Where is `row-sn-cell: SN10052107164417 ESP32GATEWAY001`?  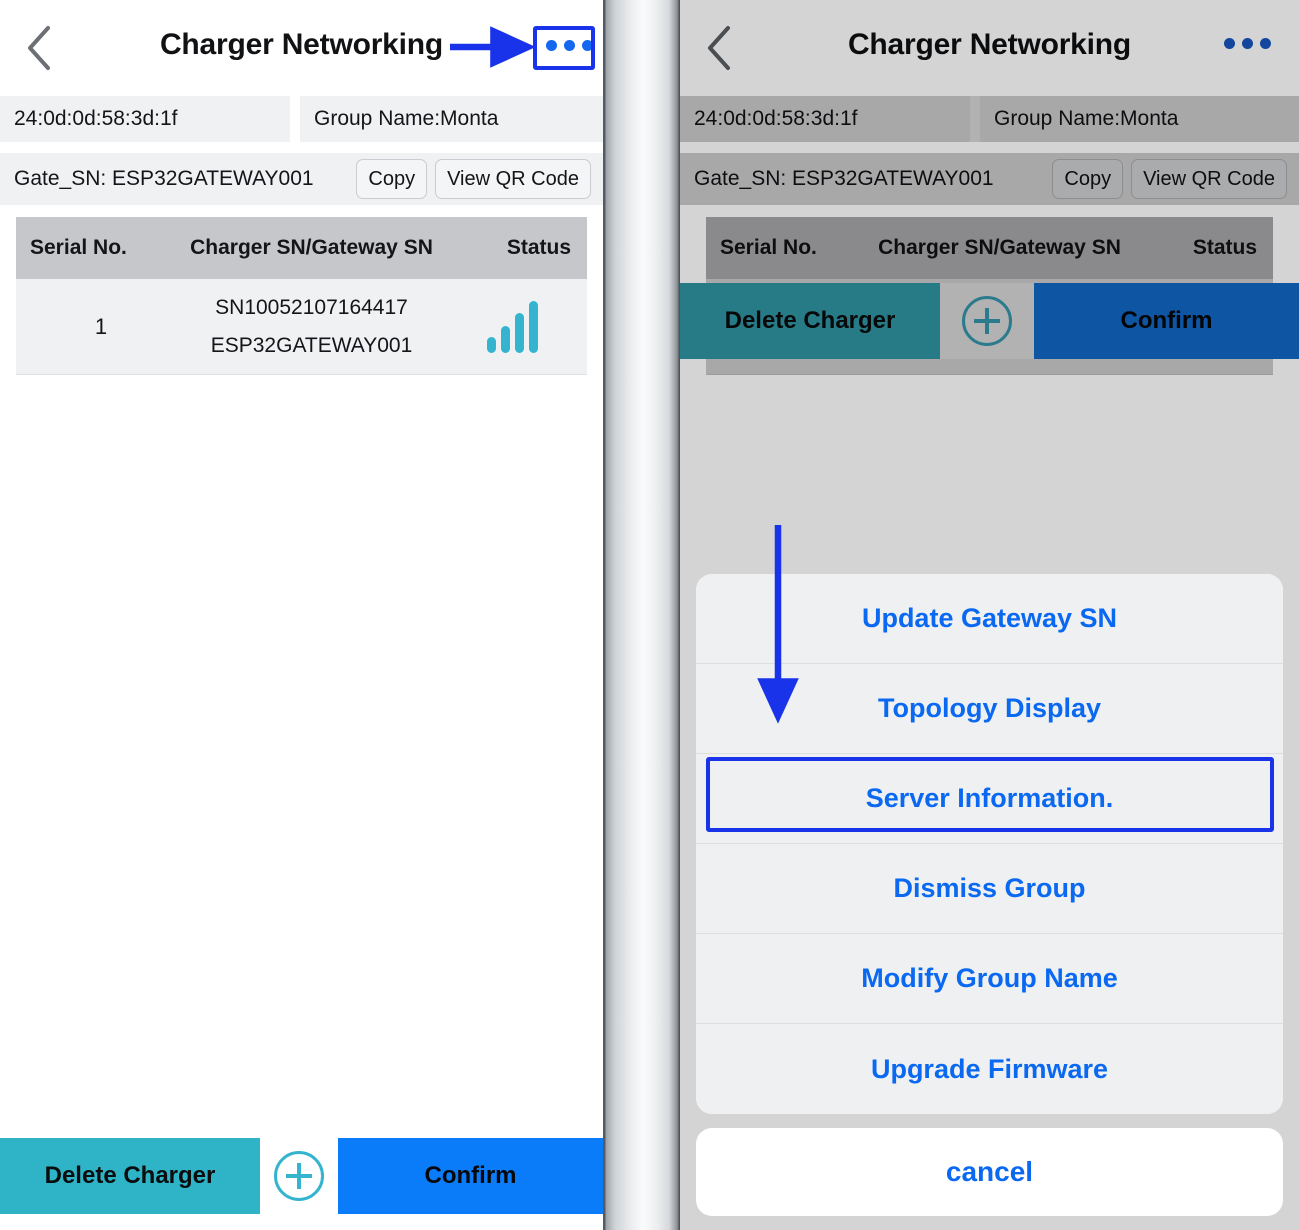 row-sn-cell: SN10052107164417 ESP32GATEWAY001 is located at coordinates (311, 327).